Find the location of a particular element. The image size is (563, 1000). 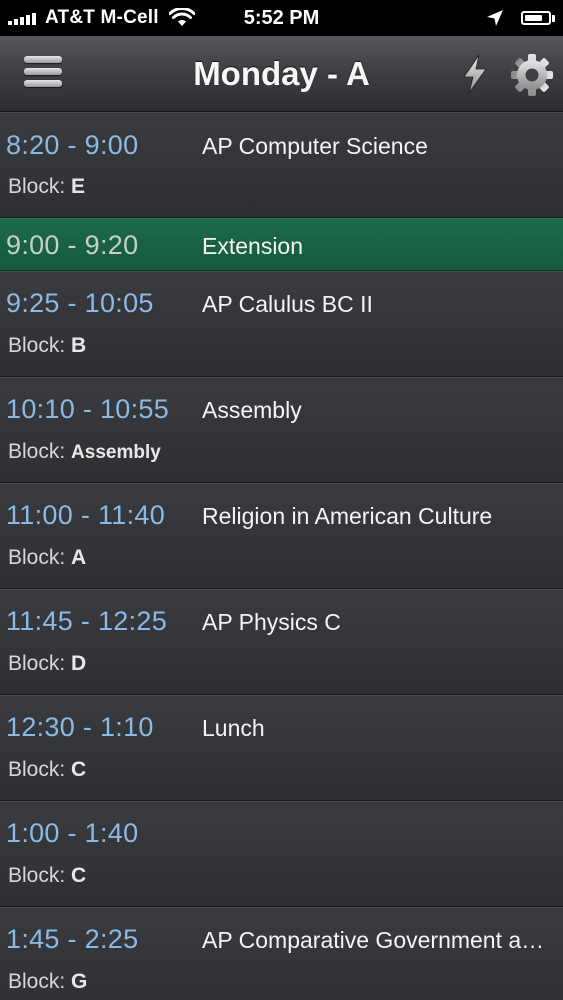

class-name: Extension is located at coordinates (253, 246).